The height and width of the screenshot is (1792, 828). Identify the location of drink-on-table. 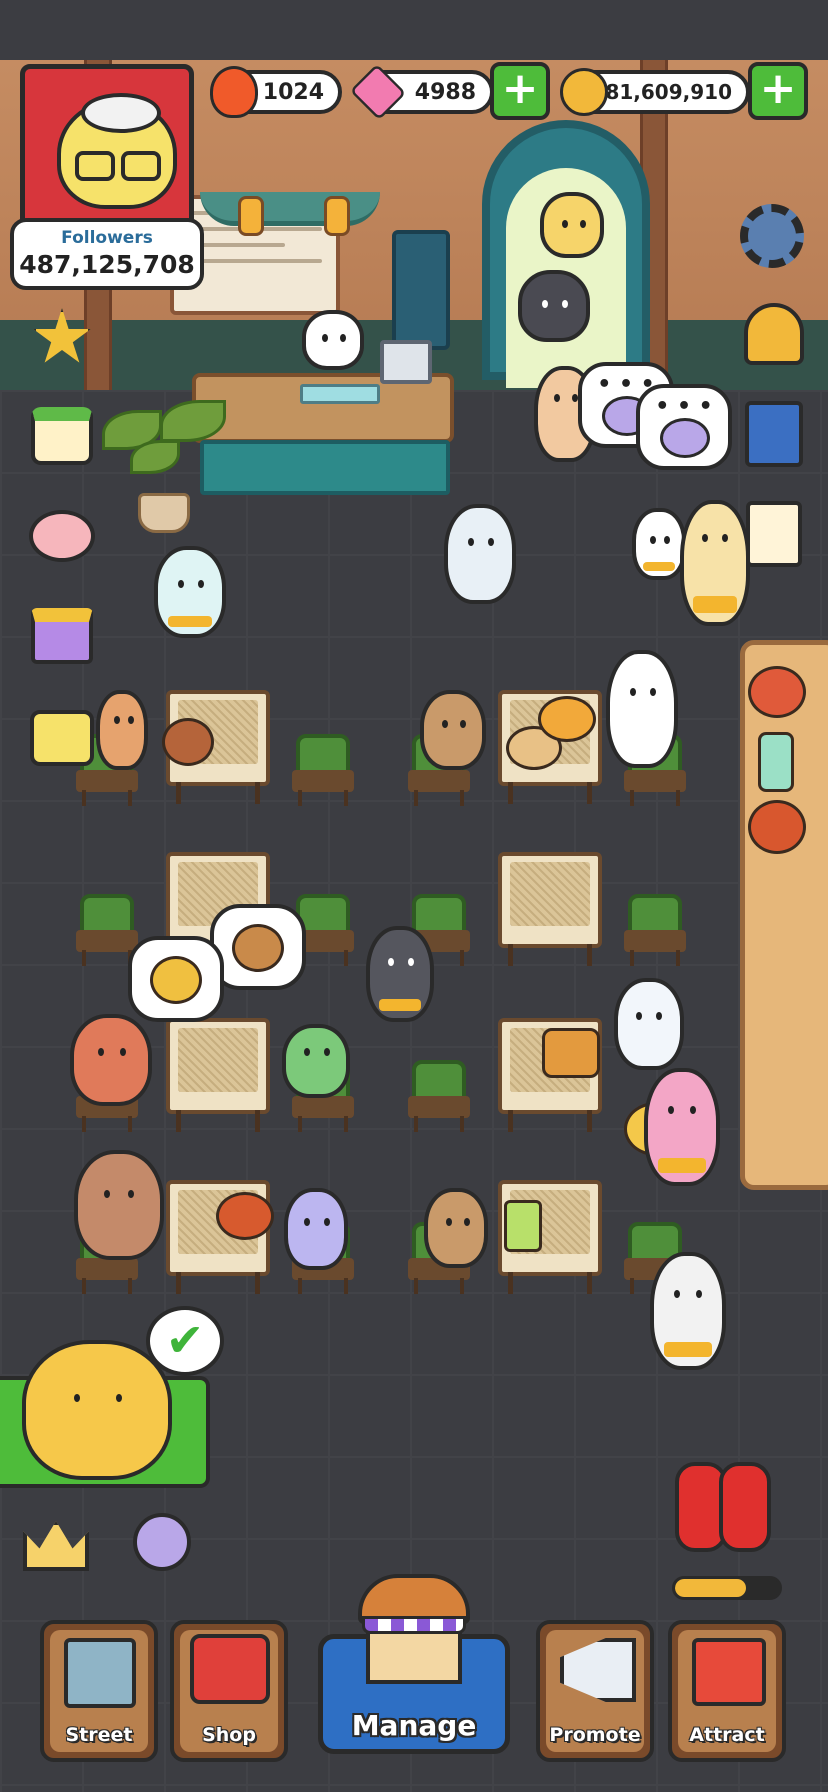
(523, 1226).